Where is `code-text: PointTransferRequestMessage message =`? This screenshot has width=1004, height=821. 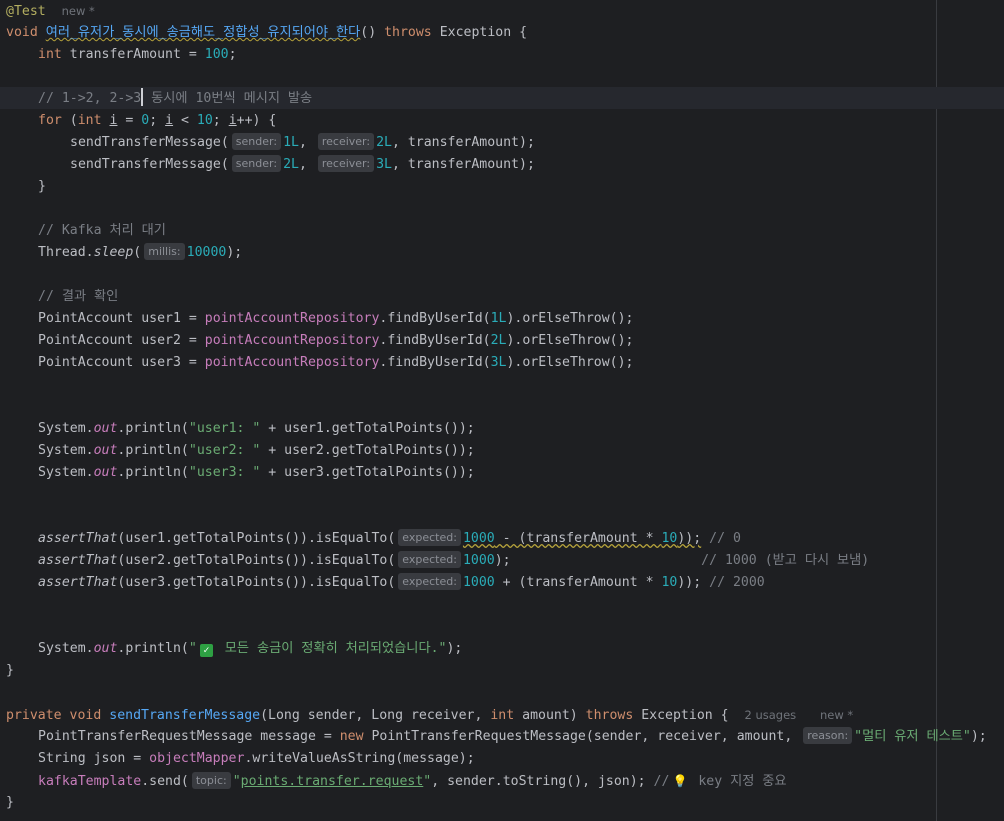
code-text: PointTransferRequestMessage message = is located at coordinates (189, 736).